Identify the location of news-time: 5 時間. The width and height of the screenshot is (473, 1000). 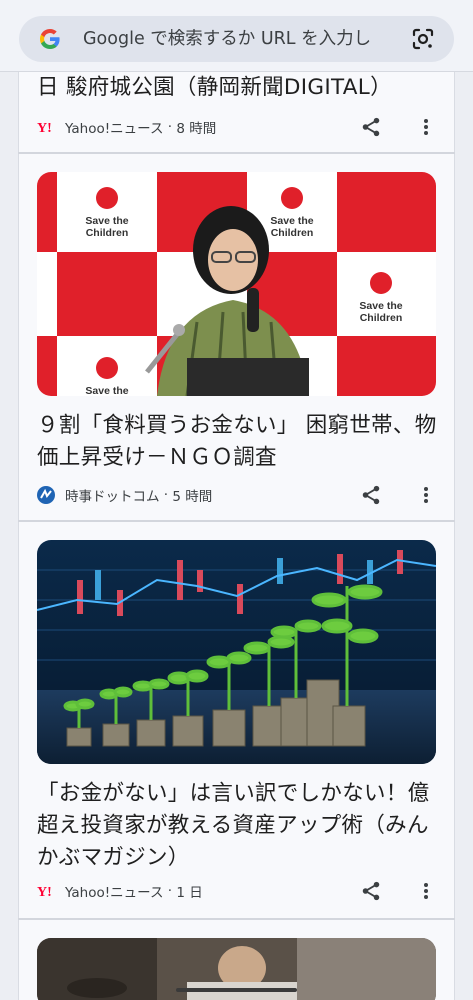
(192, 497).